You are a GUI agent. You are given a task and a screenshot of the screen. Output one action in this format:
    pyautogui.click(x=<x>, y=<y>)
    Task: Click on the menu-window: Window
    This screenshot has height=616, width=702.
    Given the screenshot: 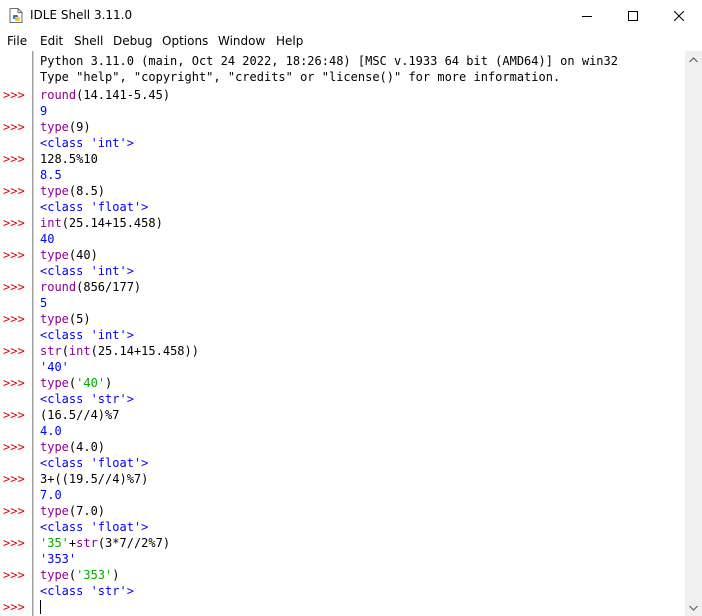 What is the action you would take?
    pyautogui.click(x=241, y=41)
    